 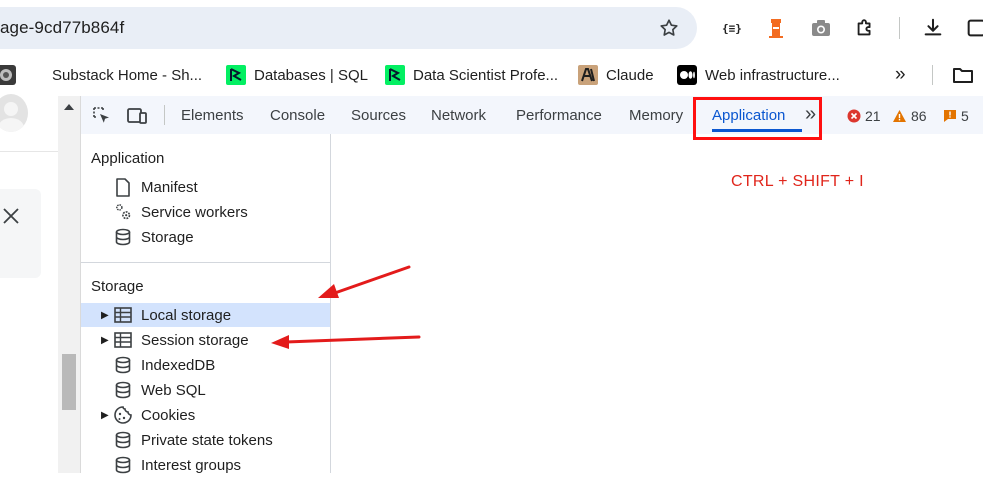 What do you see at coordinates (205, 262) in the screenshot?
I see `section-divider` at bounding box center [205, 262].